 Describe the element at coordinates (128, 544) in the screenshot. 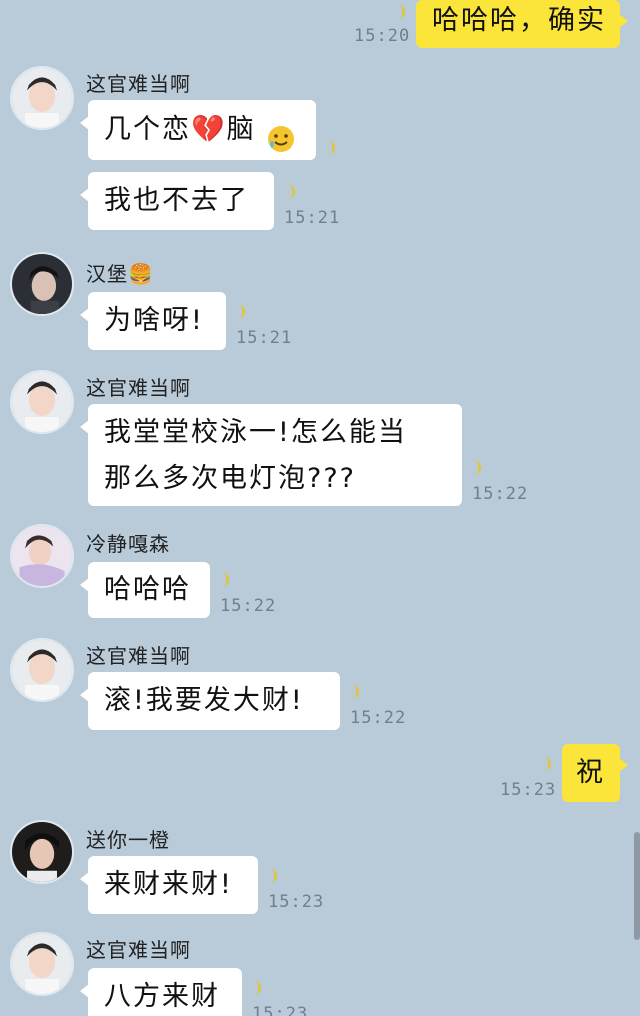

I see `sender-name: 冷静嘎森` at that location.